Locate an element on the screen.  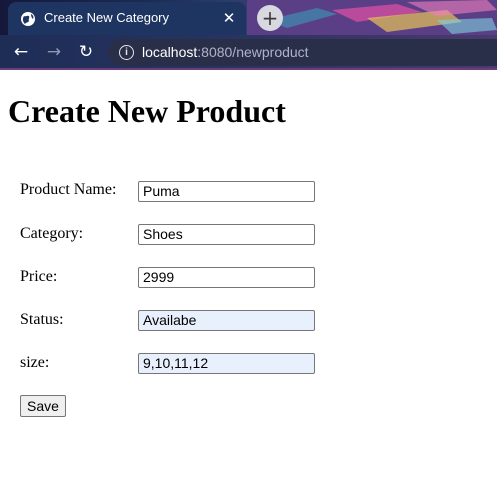
url-path: :8080/newproduct is located at coordinates (253, 52).